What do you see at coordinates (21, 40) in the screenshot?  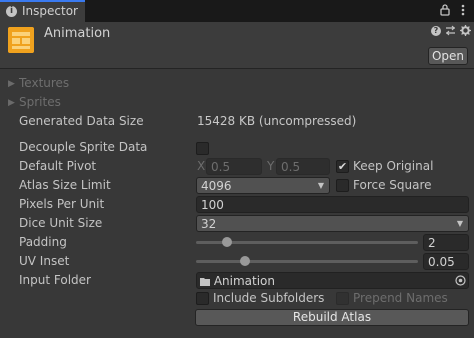 I see `sprite-atlas-icon` at bounding box center [21, 40].